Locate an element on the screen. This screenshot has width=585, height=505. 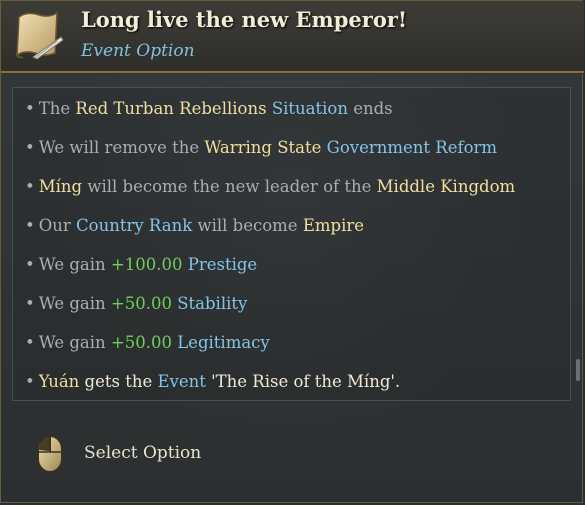
scrollbar-handle is located at coordinates (578, 370).